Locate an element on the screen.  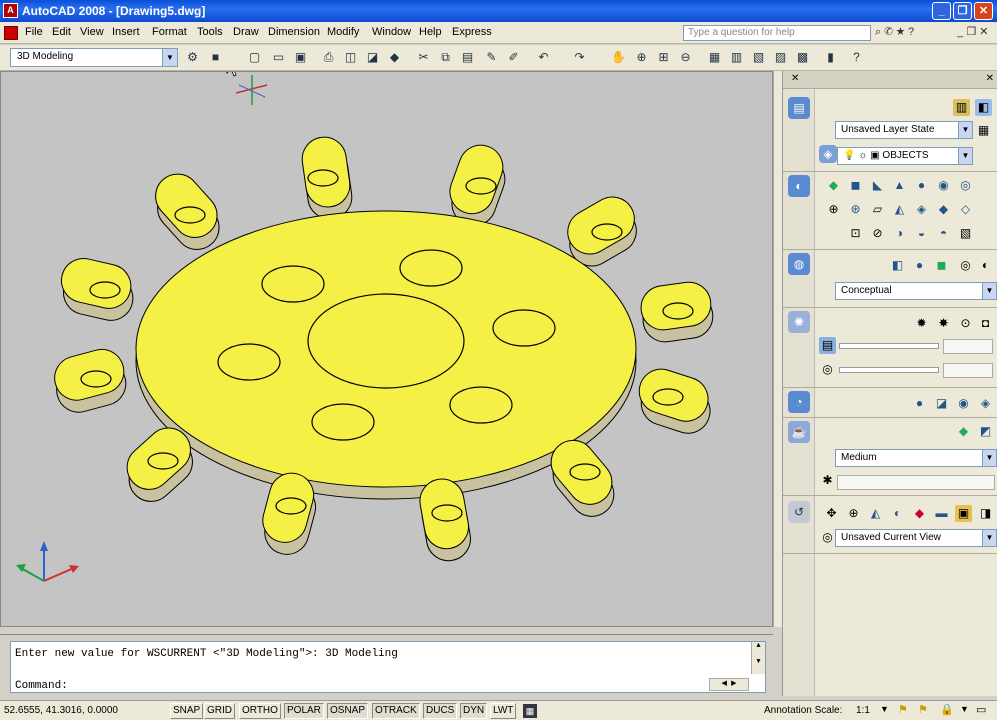
layer-state-select: Unsaved Layer State ▼ is located at coordinates (904, 130).